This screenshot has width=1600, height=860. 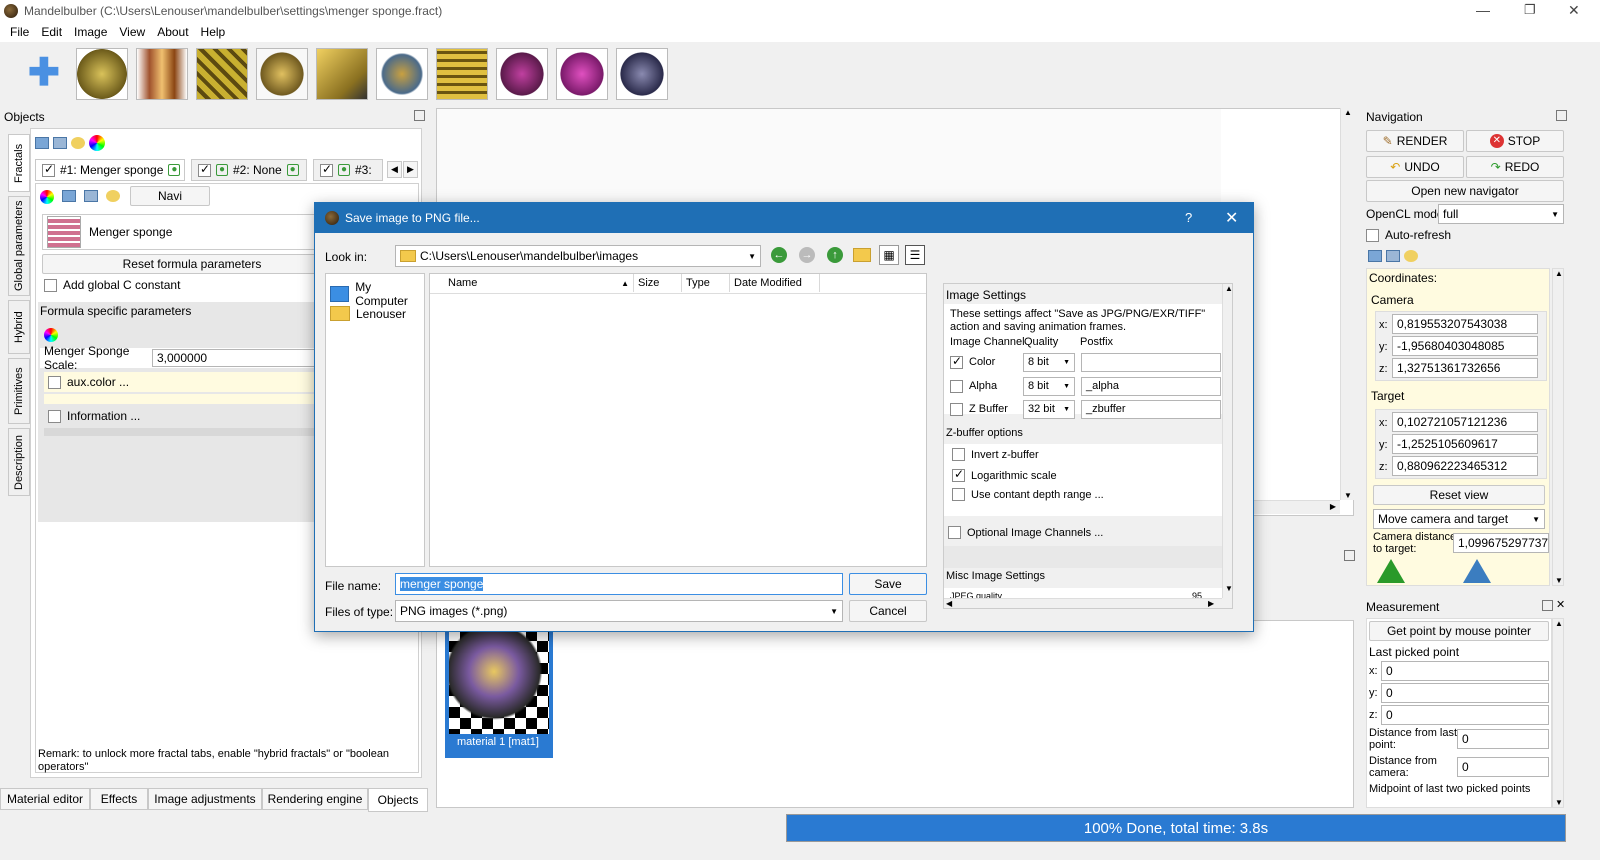 I want to click on channel-color-quality: 8 bit ▼, so click(x=1049, y=362).